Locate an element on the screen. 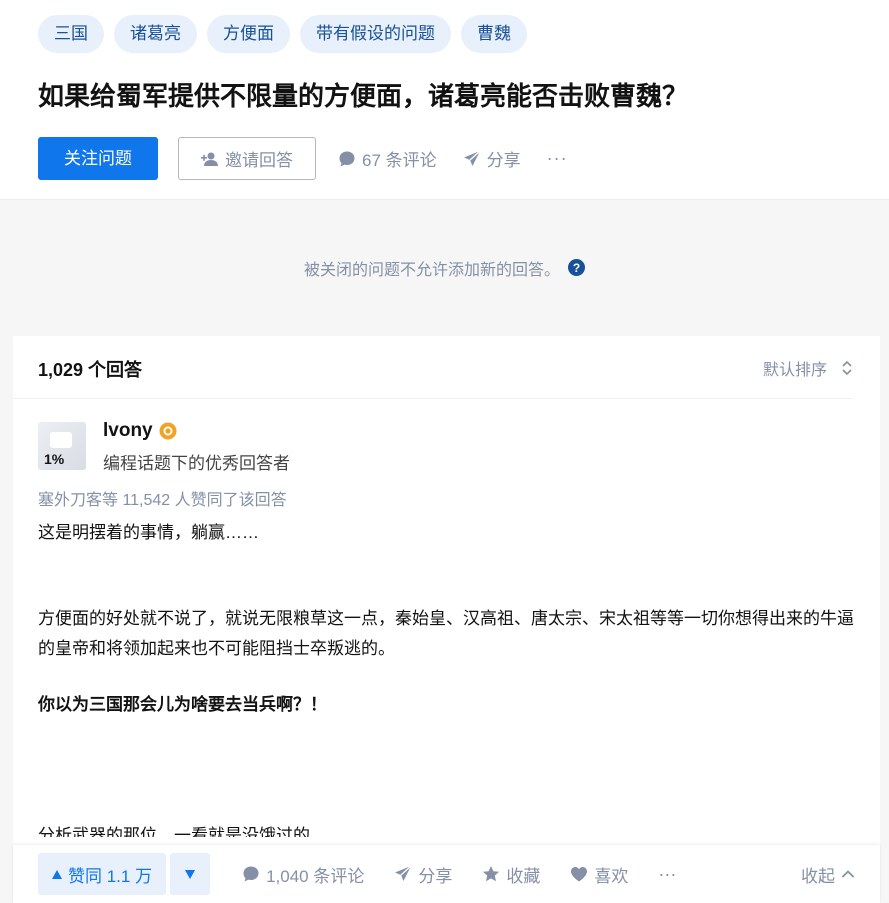 This screenshot has height=903, width=889. answer-comments-button: 1,040 条评论 is located at coordinates (303, 874).